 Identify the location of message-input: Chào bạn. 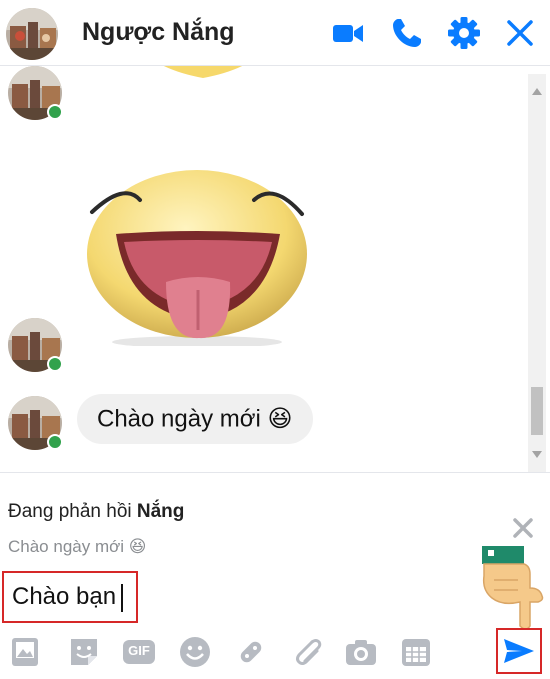
(70, 597).